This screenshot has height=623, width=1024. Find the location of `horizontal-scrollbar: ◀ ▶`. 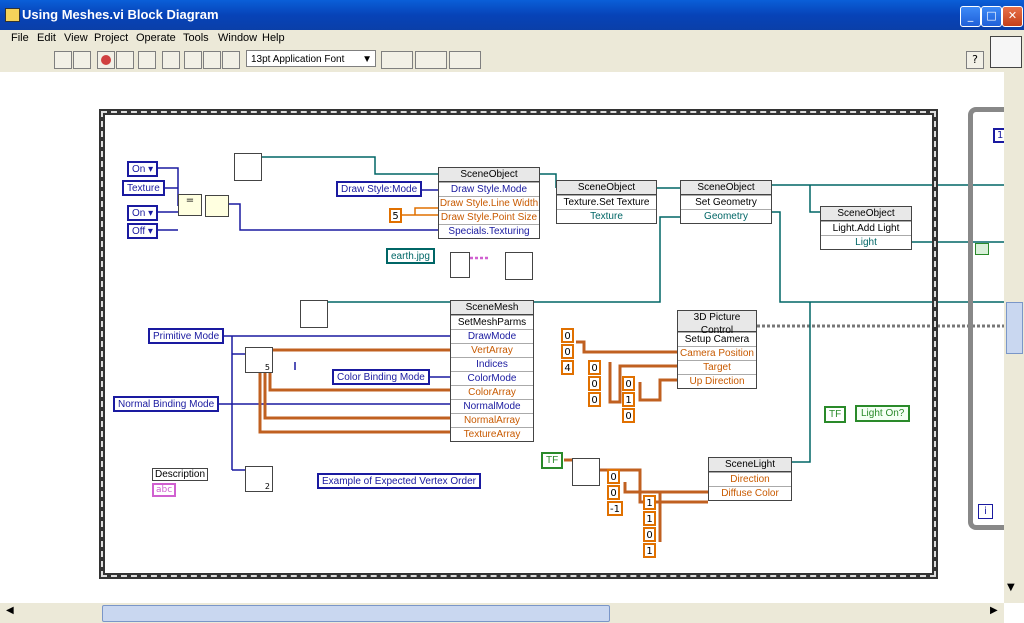

horizontal-scrollbar: ◀ ▶ is located at coordinates (502, 613).